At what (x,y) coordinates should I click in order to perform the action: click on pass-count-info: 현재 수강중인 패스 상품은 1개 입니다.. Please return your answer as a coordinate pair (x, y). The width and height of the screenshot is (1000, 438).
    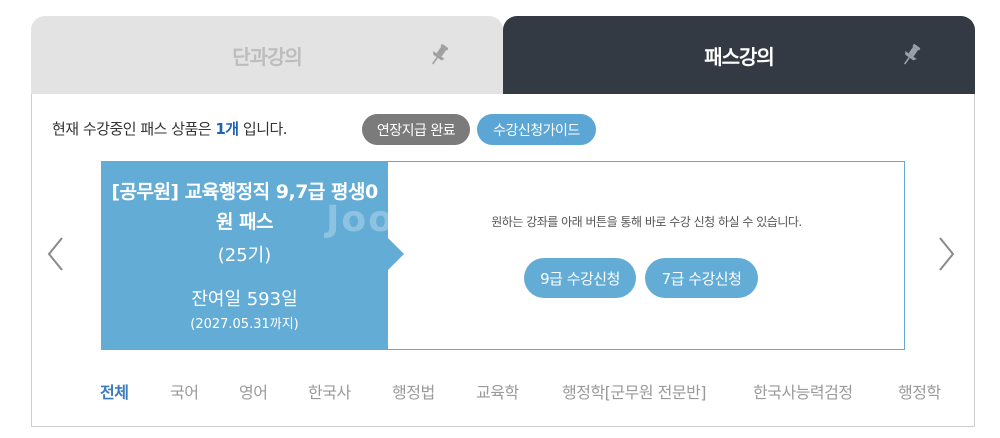
    Looking at the image, I should click on (170, 128).